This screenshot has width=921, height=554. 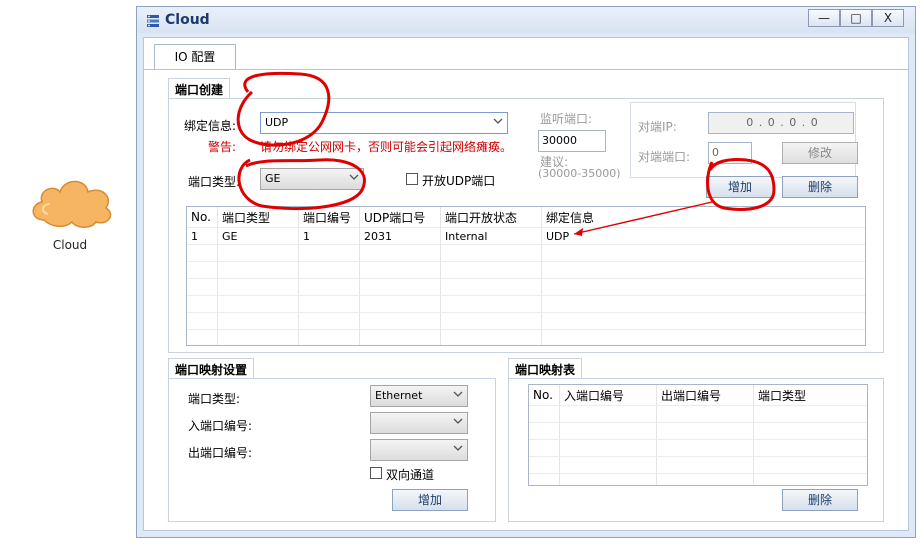 I want to click on port-type-select: GE, so click(x=312, y=179).